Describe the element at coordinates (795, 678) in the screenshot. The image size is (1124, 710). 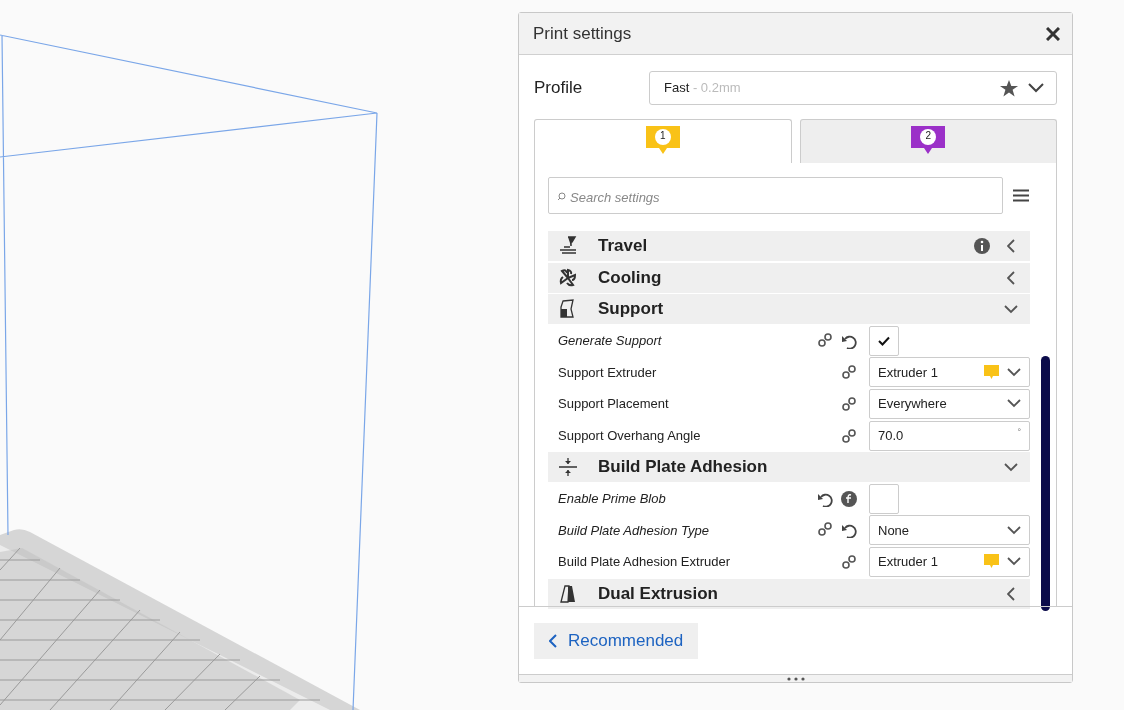
I see `drag-handle-icon` at that location.